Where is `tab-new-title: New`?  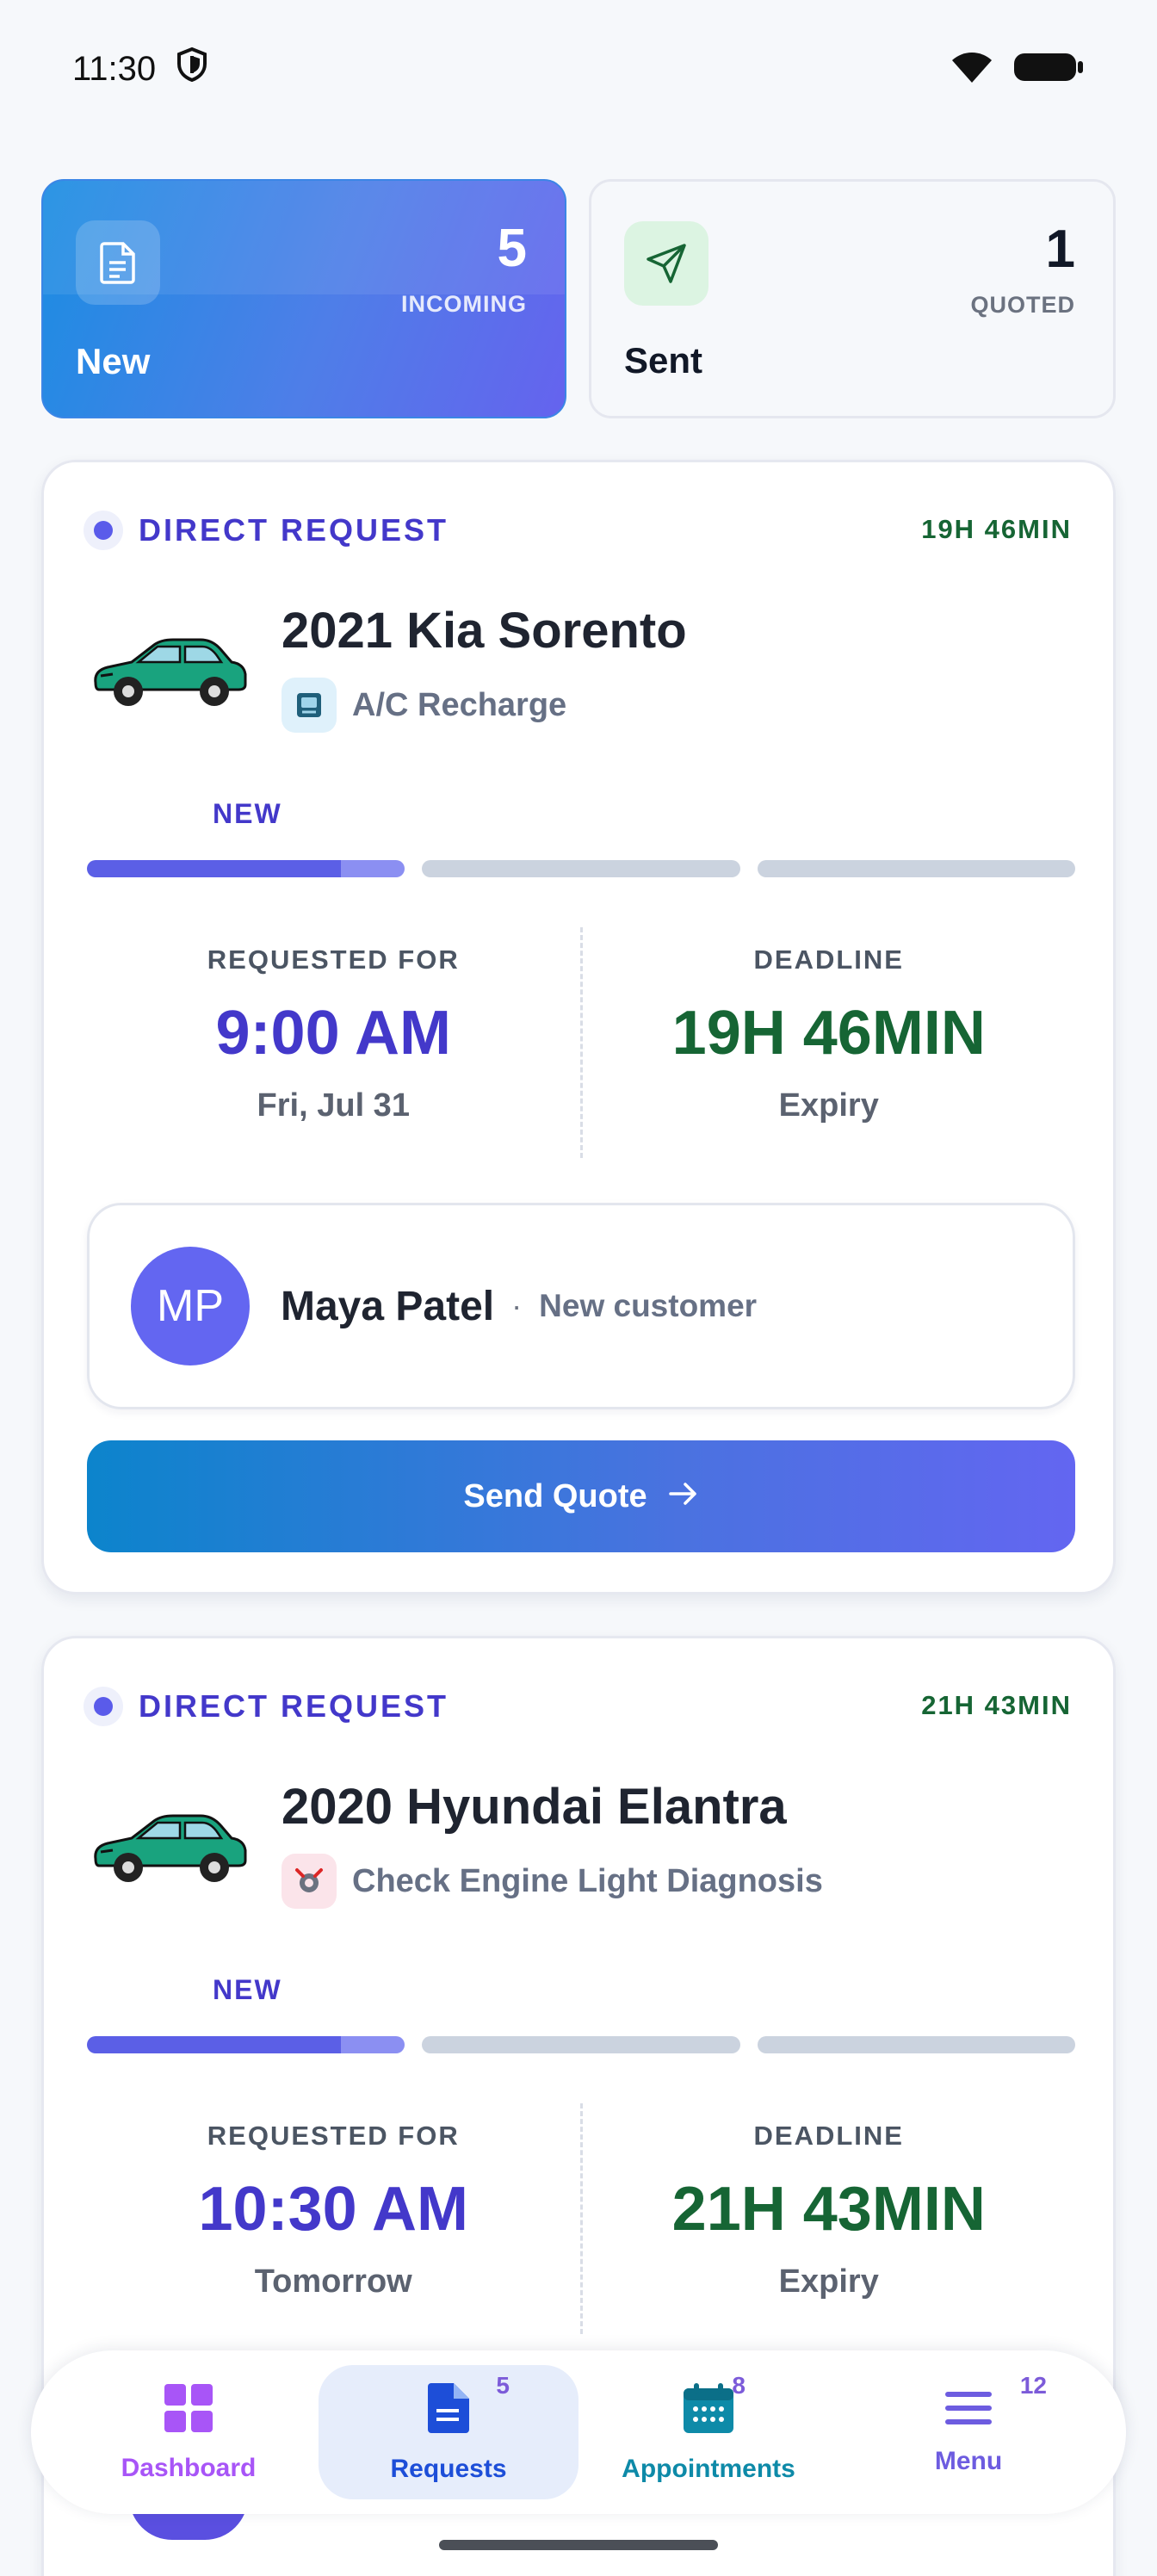
tab-new-title: New is located at coordinates (114, 361).